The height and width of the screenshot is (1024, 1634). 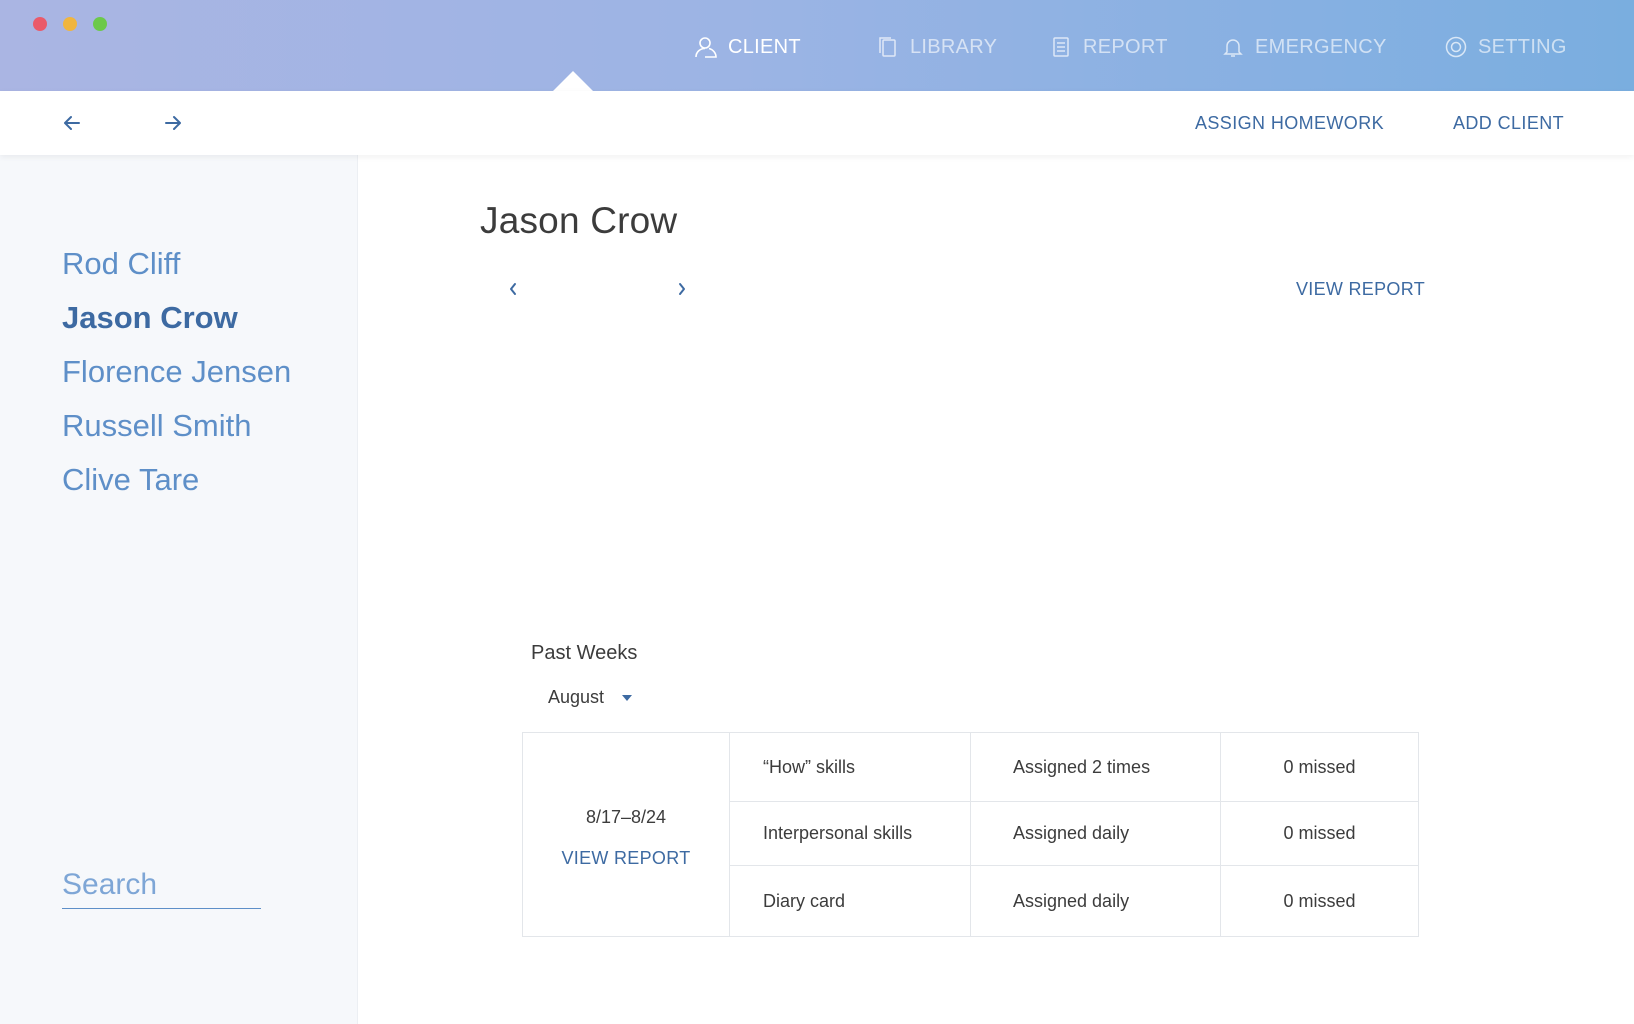 I want to click on client-item-jason-crow: Jason Crow, so click(x=176, y=318).